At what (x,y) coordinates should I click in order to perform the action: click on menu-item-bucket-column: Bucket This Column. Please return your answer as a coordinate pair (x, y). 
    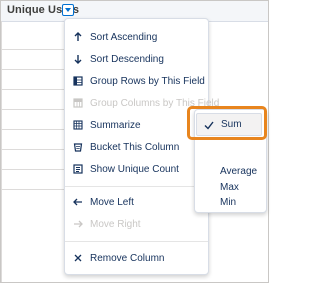
    Looking at the image, I should click on (136, 148).